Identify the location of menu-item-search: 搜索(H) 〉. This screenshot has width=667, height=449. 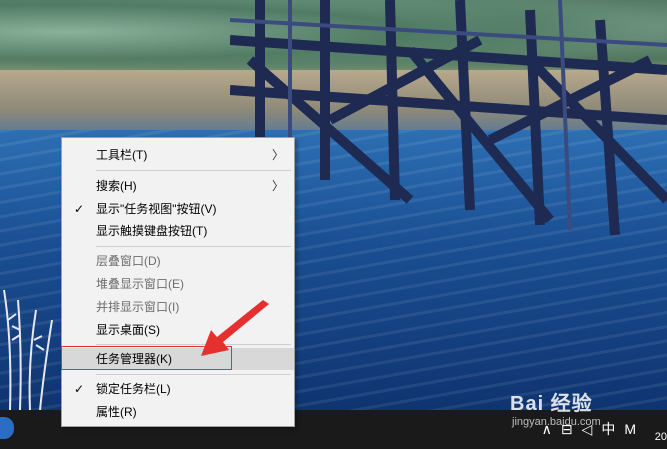
(178, 186).